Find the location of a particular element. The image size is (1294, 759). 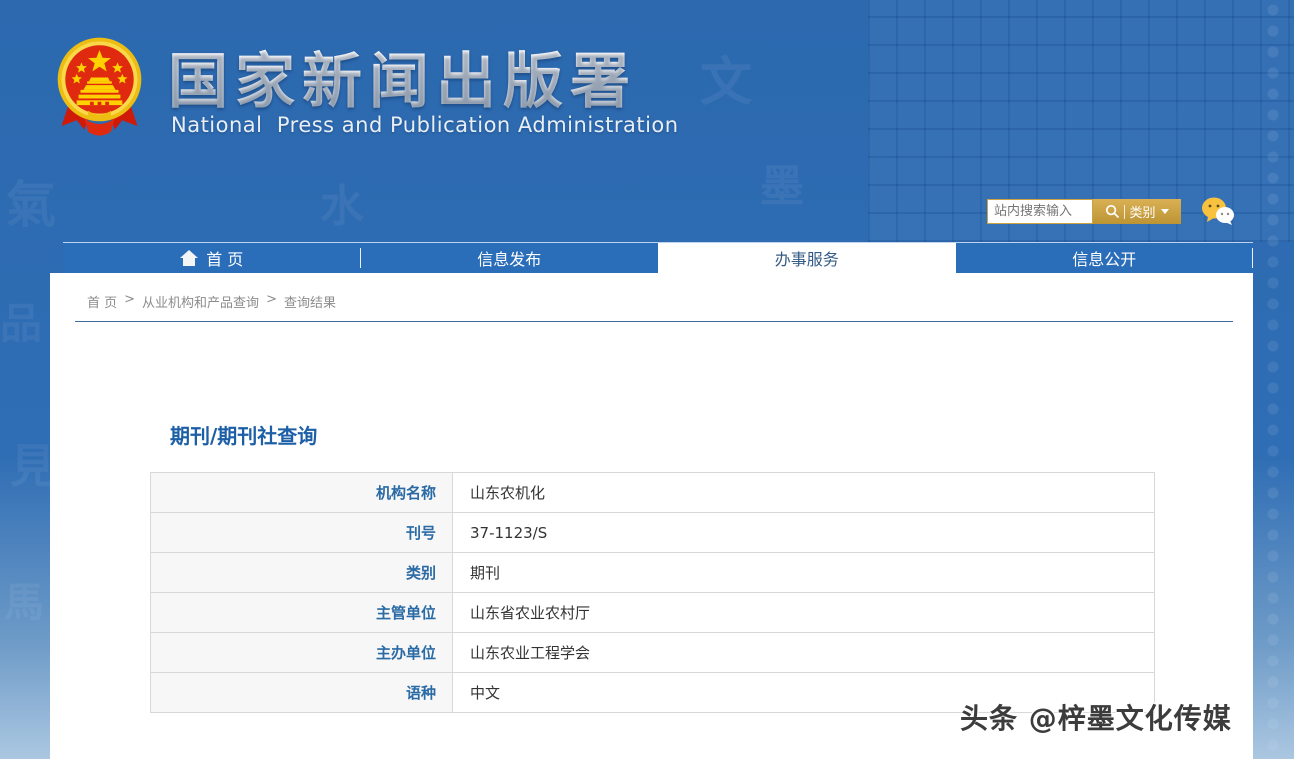

main-nav: 首 页 信息发布 办事服务 信息公开 is located at coordinates (658, 257).